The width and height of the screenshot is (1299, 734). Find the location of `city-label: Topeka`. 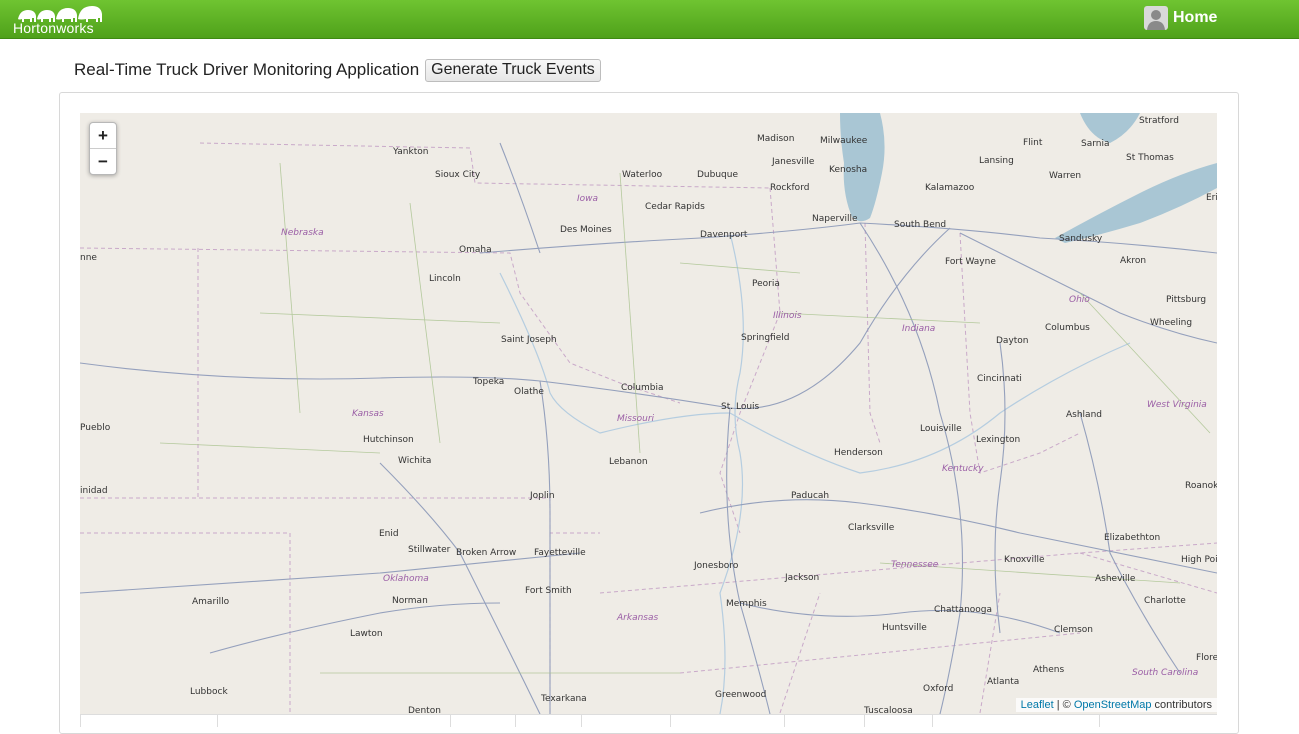

city-label: Topeka is located at coordinates (489, 382).